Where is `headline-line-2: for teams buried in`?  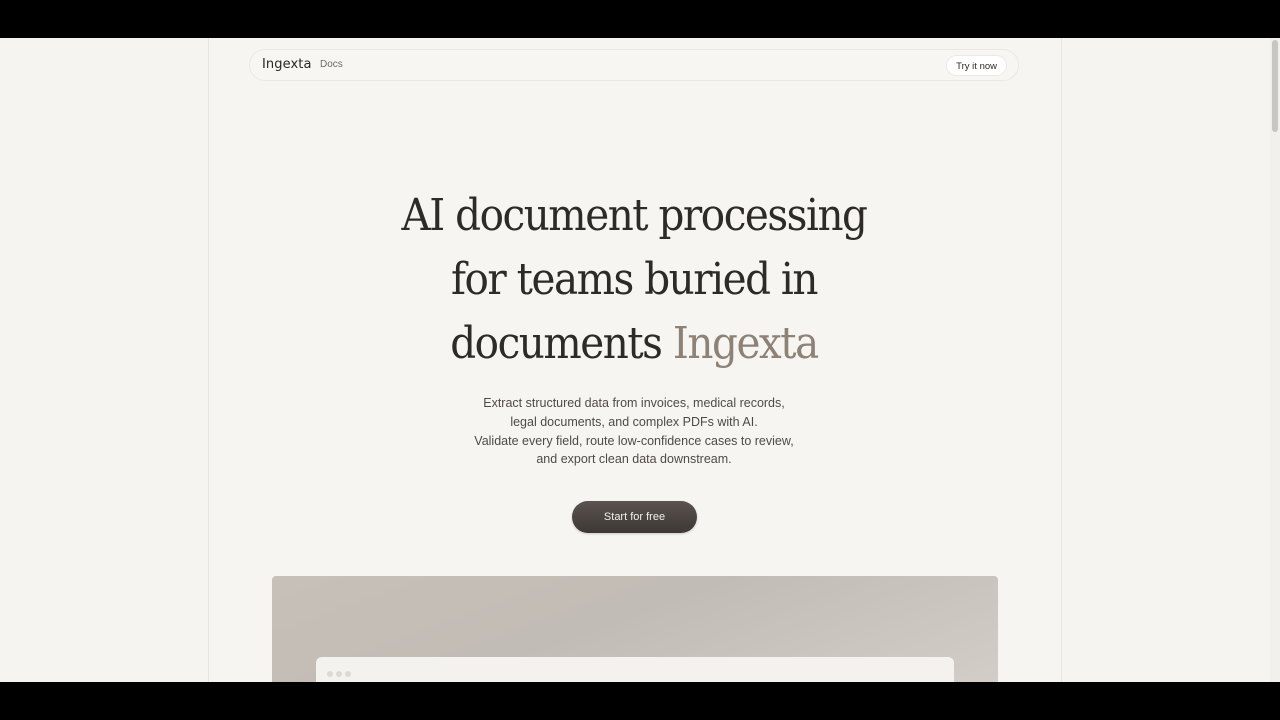
headline-line-2: for teams buried in is located at coordinates (634, 279).